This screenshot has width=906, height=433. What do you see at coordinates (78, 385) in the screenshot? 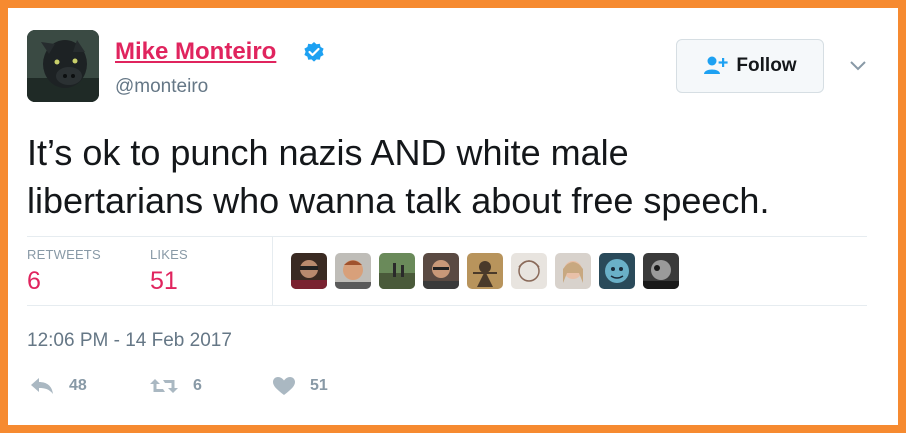
I see `reply-count: 48` at bounding box center [78, 385].